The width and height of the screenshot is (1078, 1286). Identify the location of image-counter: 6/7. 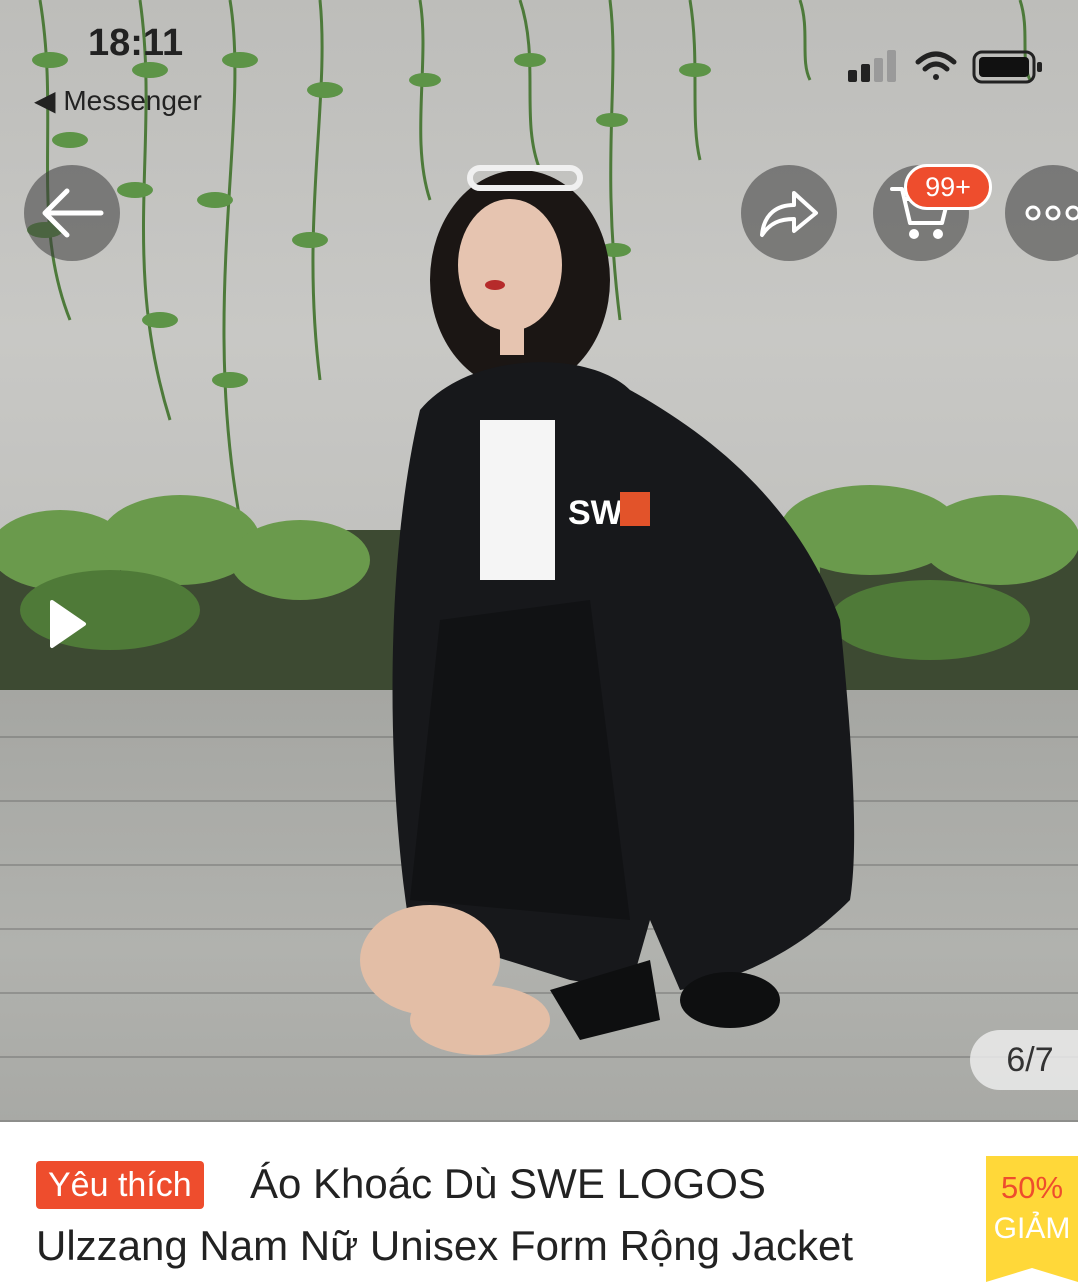
(1024, 1060).